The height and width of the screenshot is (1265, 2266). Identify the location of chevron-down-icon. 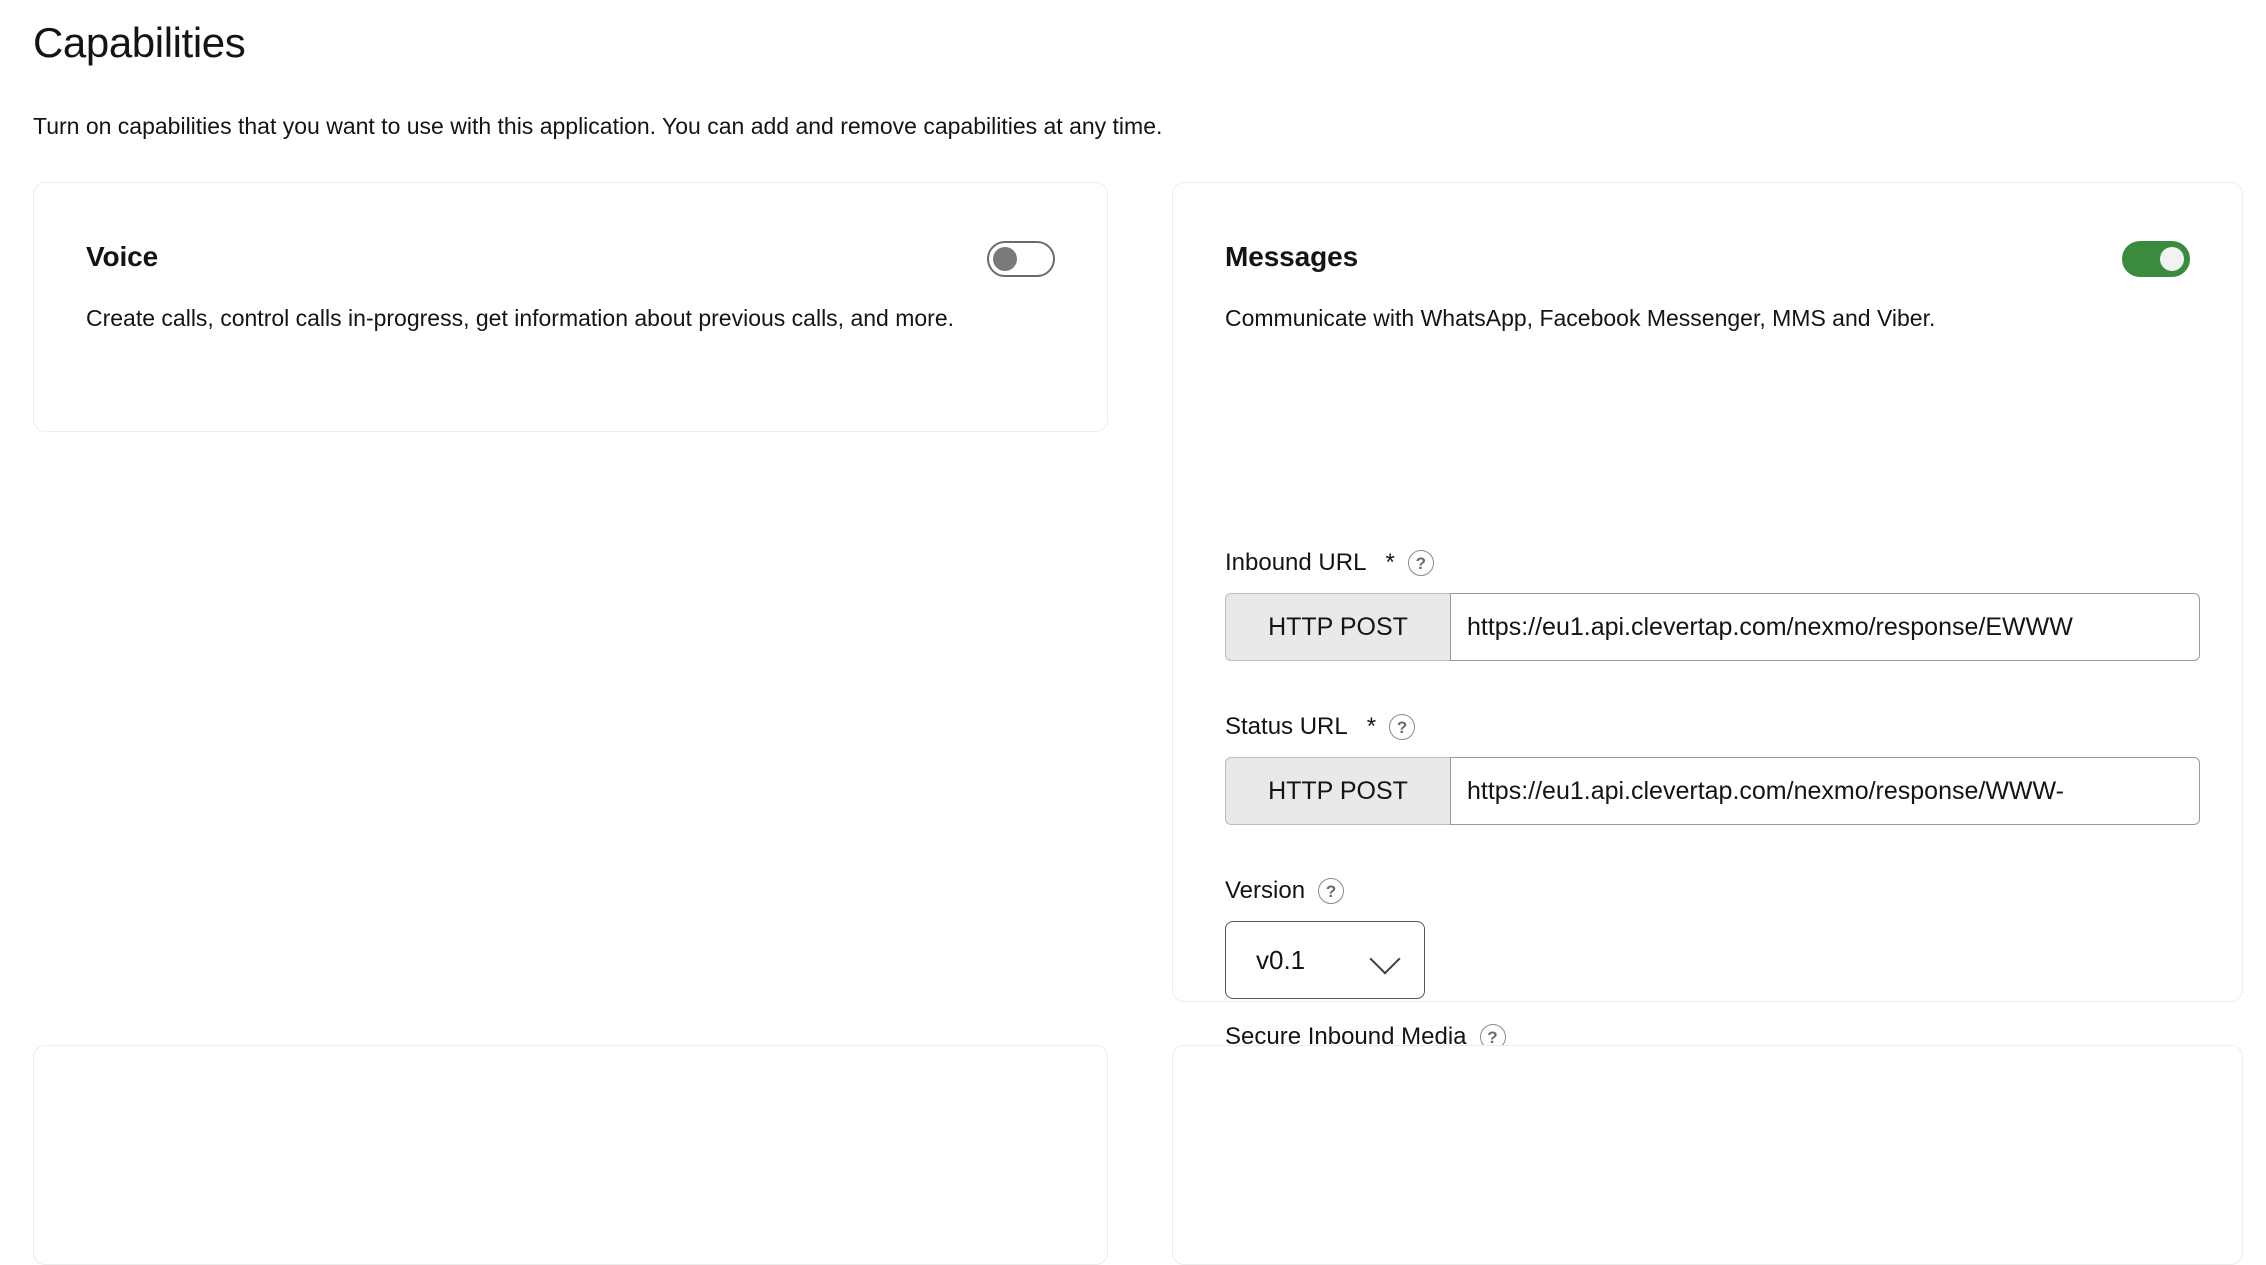
(1385, 959).